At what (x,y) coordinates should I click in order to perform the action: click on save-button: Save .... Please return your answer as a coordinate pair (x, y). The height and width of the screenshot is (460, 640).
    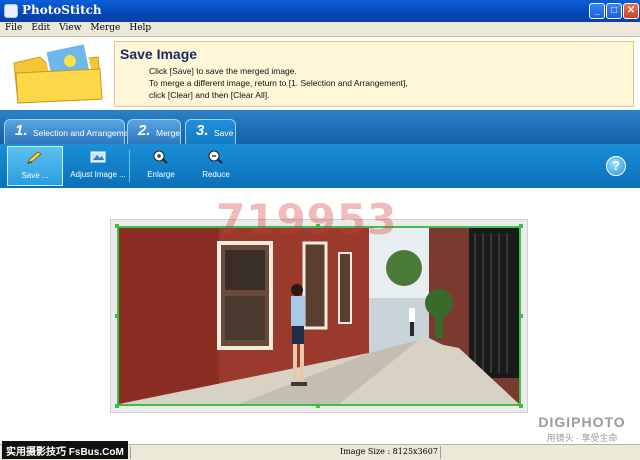
    Looking at the image, I should click on (35, 166).